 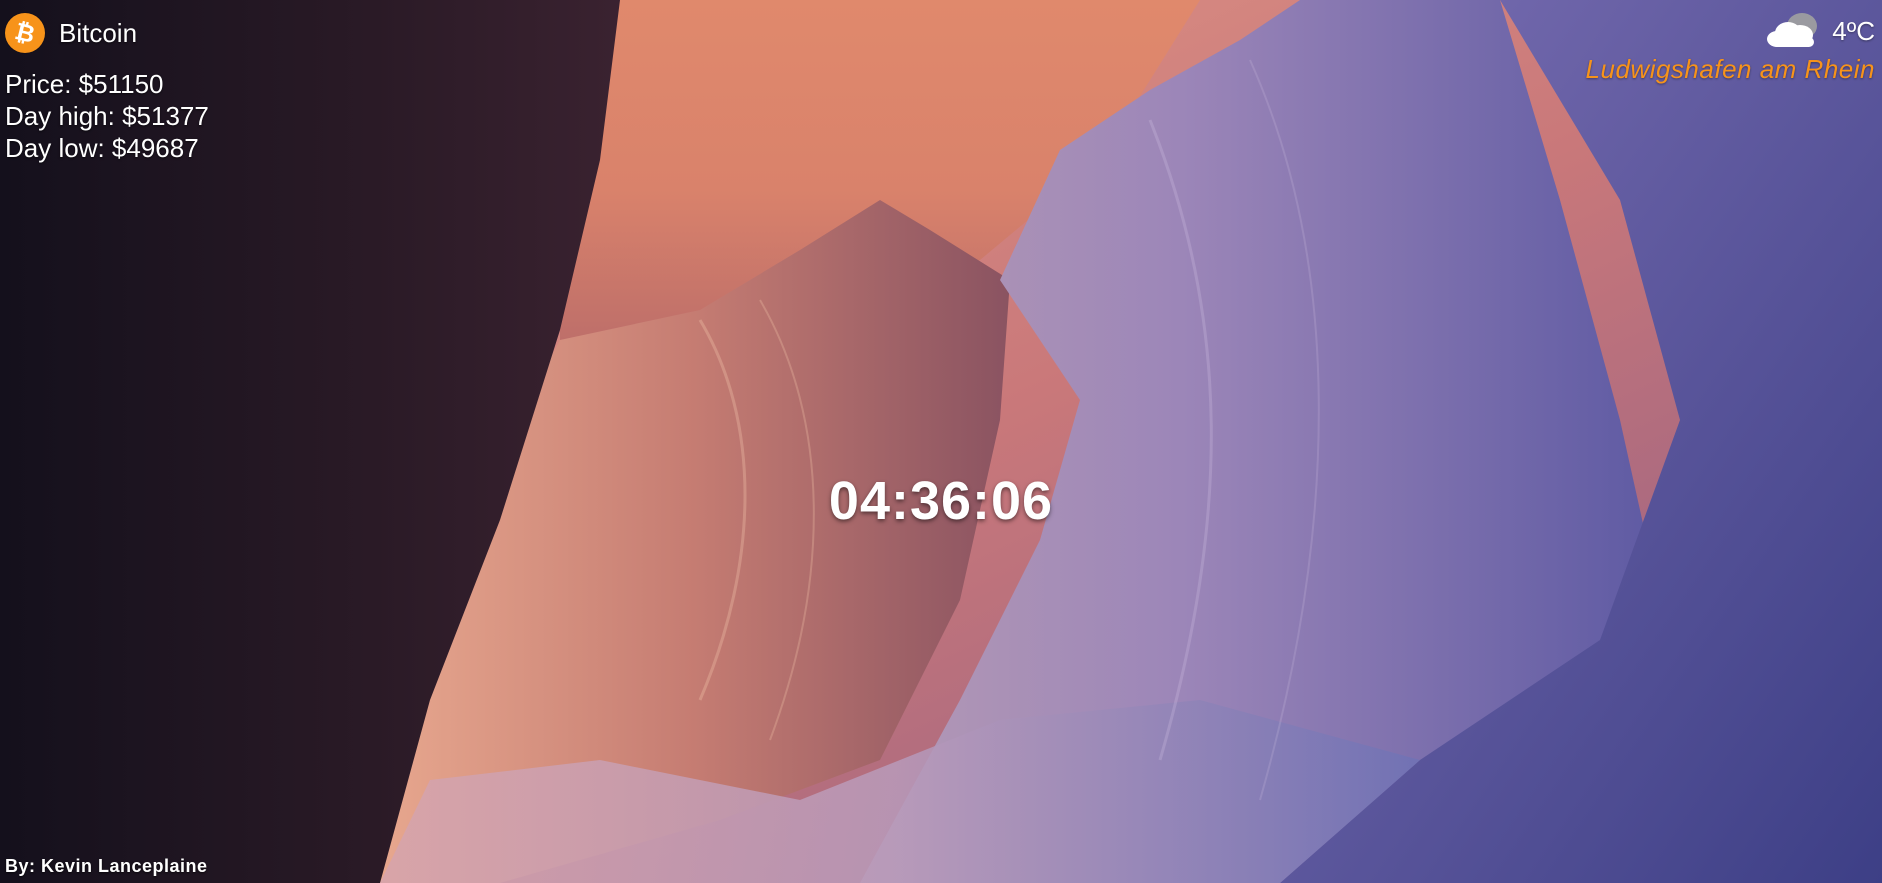 I want to click on crypto-name: Bitcoin, so click(x=98, y=32).